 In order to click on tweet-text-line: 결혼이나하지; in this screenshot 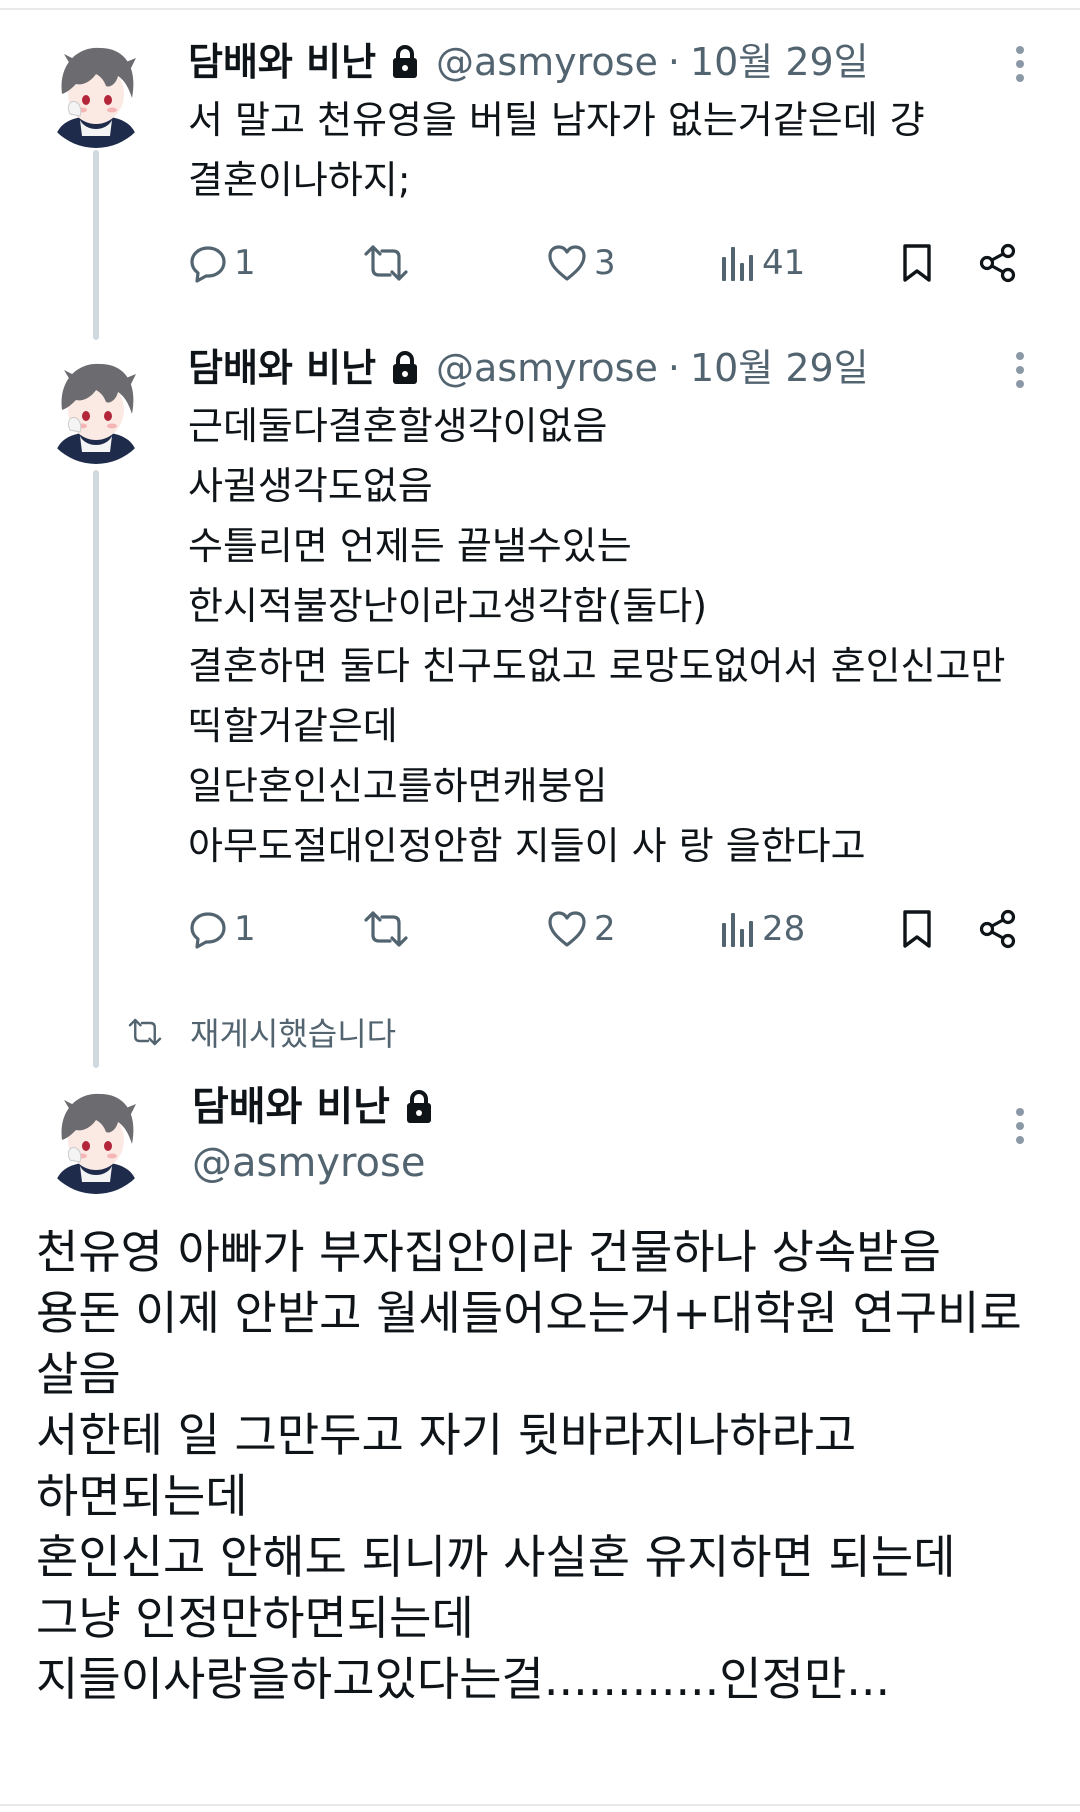, I will do `click(299, 180)`.